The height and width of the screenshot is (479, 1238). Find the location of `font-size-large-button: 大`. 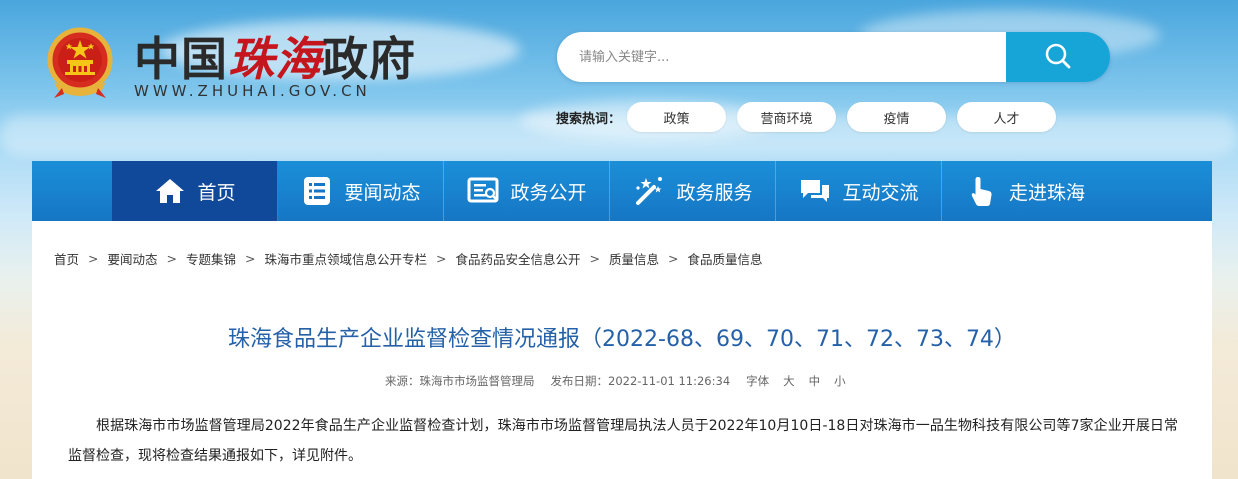

font-size-large-button: 大 is located at coordinates (789, 381).